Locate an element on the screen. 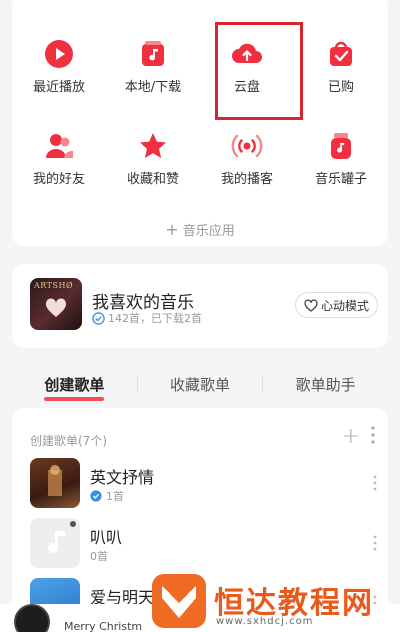  quick-access-row-2: 我的好友 收藏和赞 我的播客 音乐罐子 is located at coordinates (200, 158).